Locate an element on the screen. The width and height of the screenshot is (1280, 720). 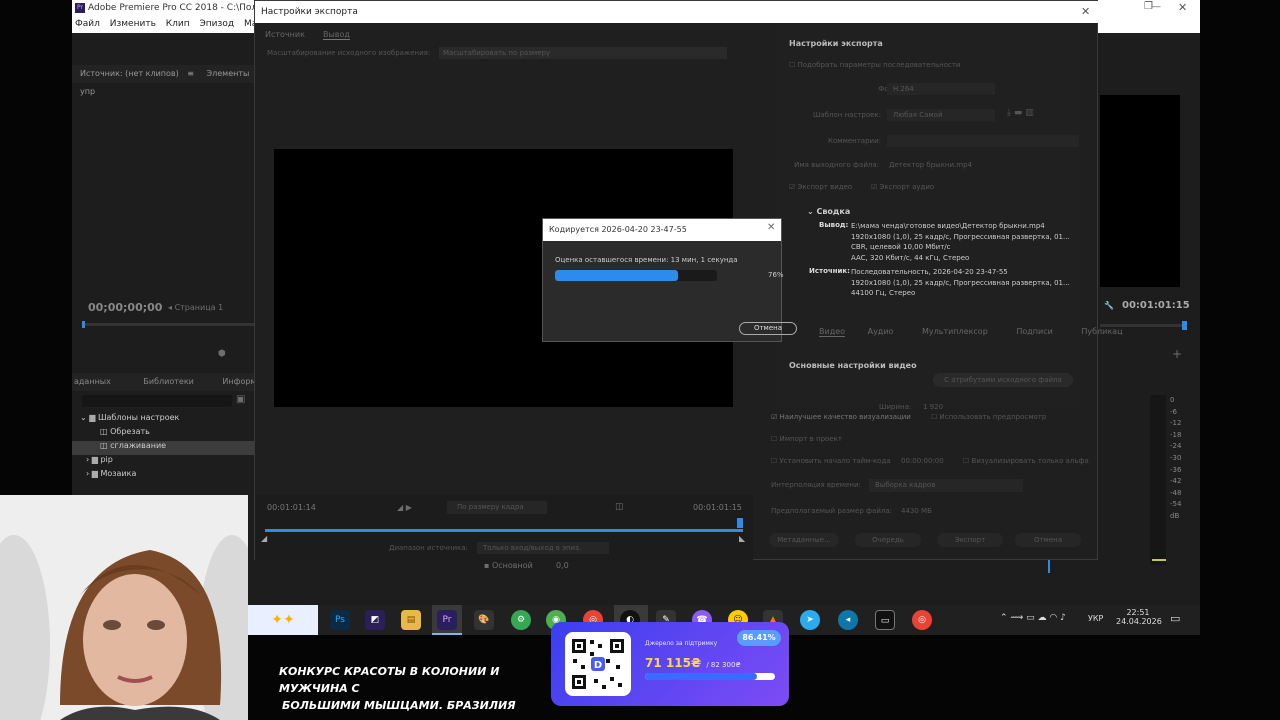
timecode-value: 00:00:00:00 is located at coordinates (922, 461).